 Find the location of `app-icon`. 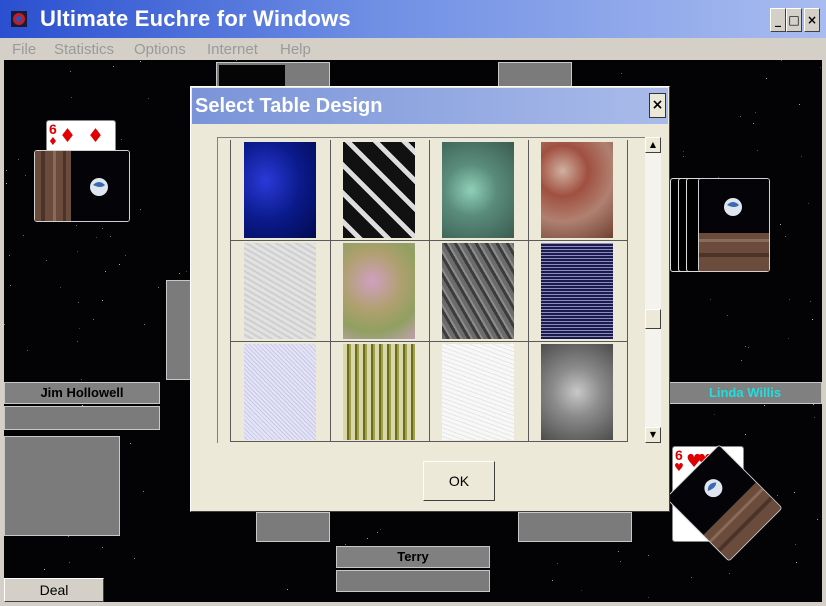

app-icon is located at coordinates (19, 19).